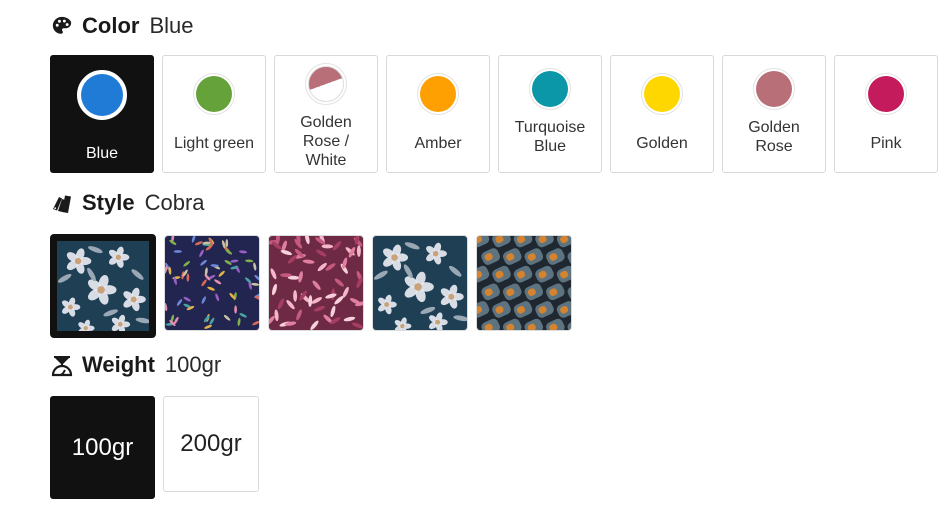  I want to click on color-section-header: Color Blue, so click(122, 26).